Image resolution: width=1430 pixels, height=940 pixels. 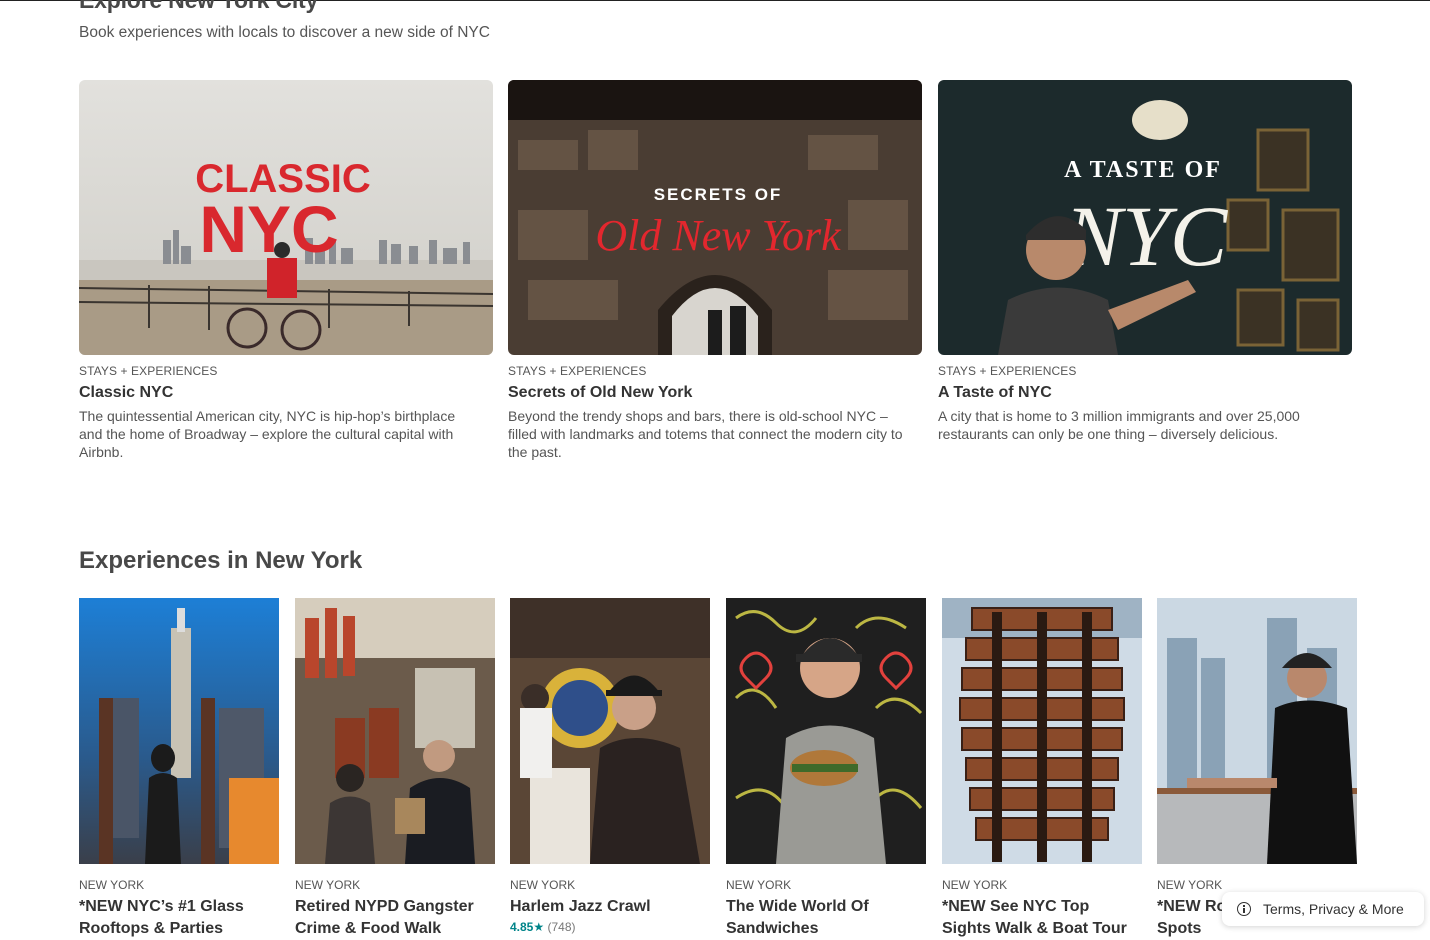 What do you see at coordinates (1145, 393) in the screenshot?
I see `feature-name: A Taste of NYC` at bounding box center [1145, 393].